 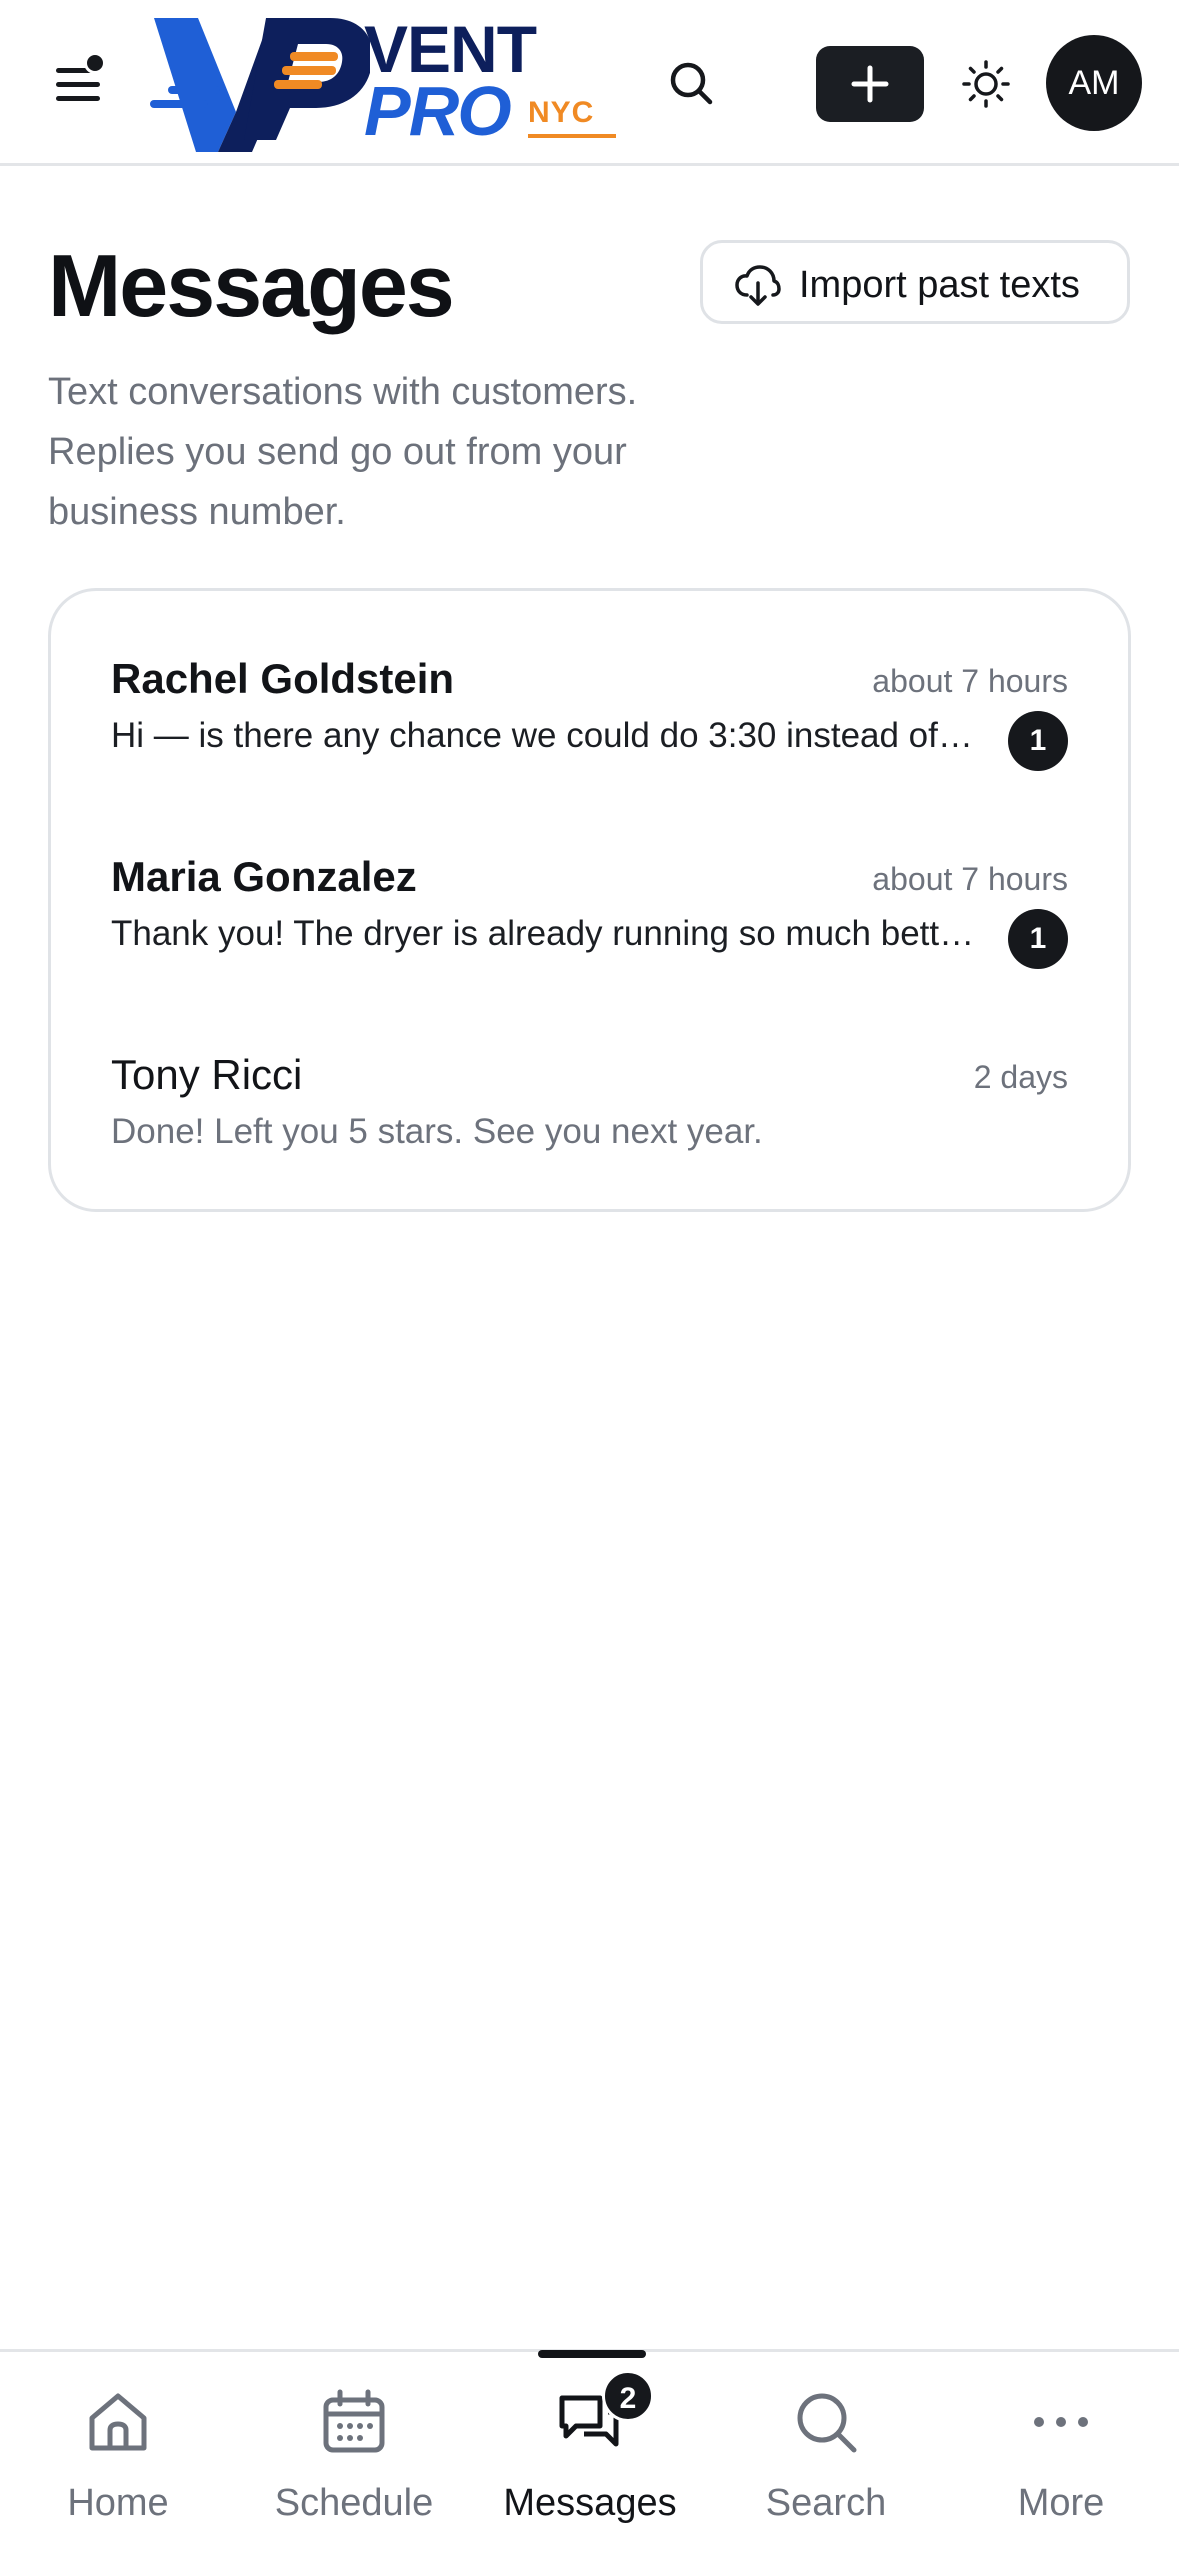 What do you see at coordinates (590, 2503) in the screenshot?
I see `nav-label-messages: Messages` at bounding box center [590, 2503].